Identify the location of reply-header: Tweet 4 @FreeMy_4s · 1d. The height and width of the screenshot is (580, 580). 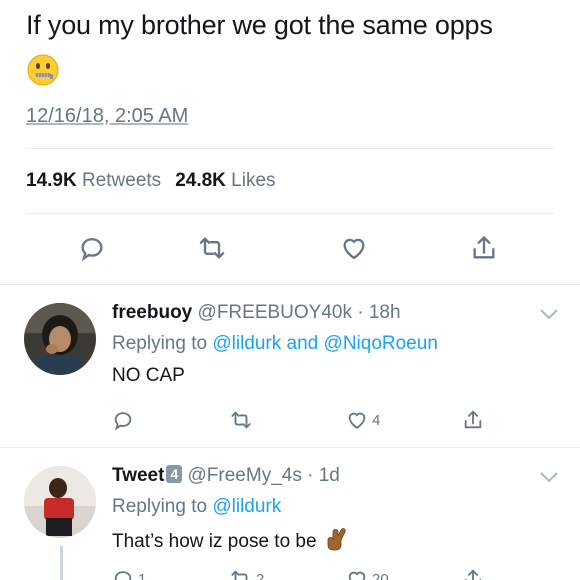
(226, 476).